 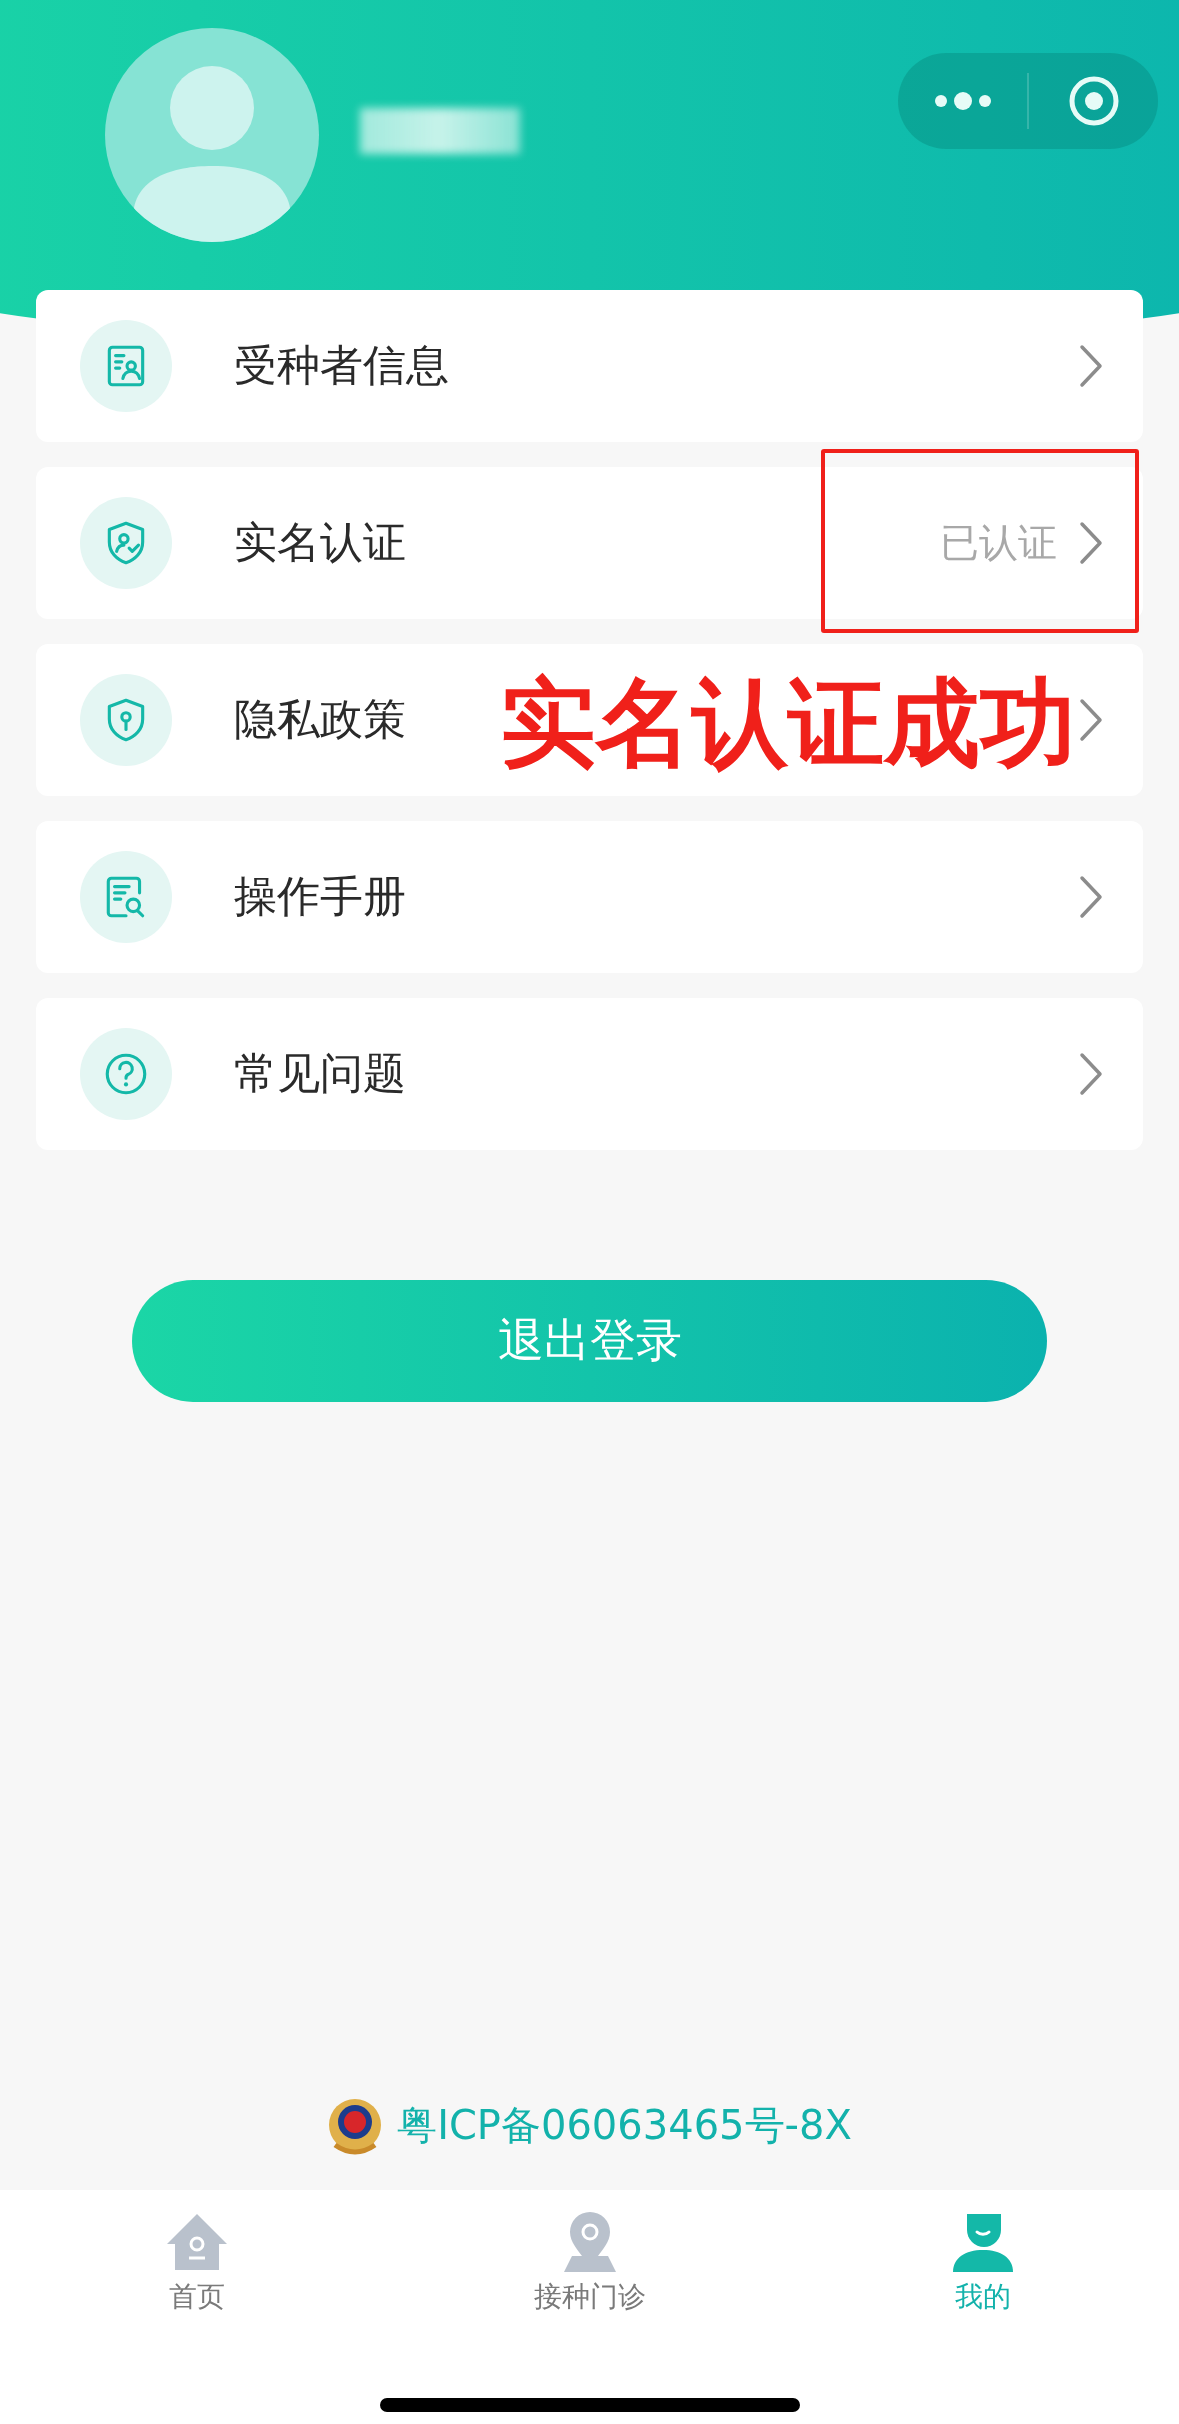 What do you see at coordinates (962, 101) in the screenshot?
I see `more-icon` at bounding box center [962, 101].